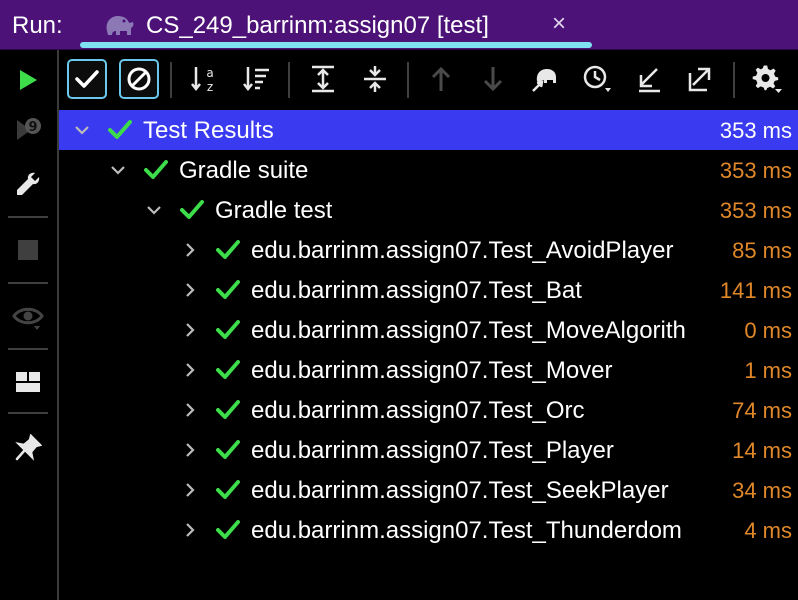  I want to click on test-name: edu.barrinm.assign07.Test_Bat, so click(416, 290).